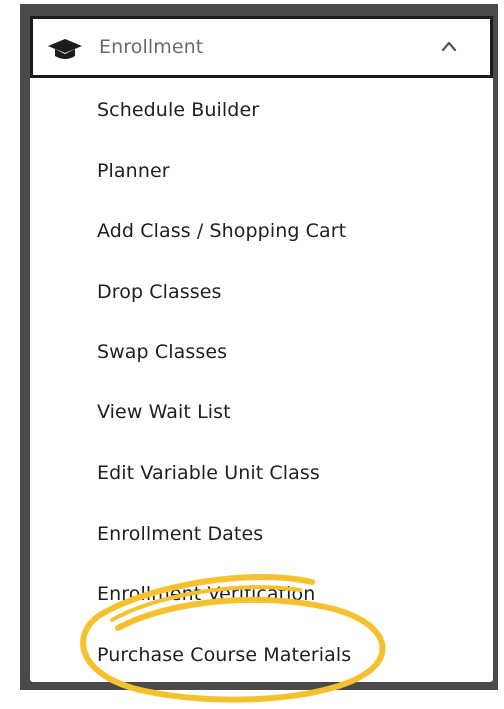  What do you see at coordinates (159, 292) in the screenshot?
I see `menu-item-drop-classes: Drop Classes` at bounding box center [159, 292].